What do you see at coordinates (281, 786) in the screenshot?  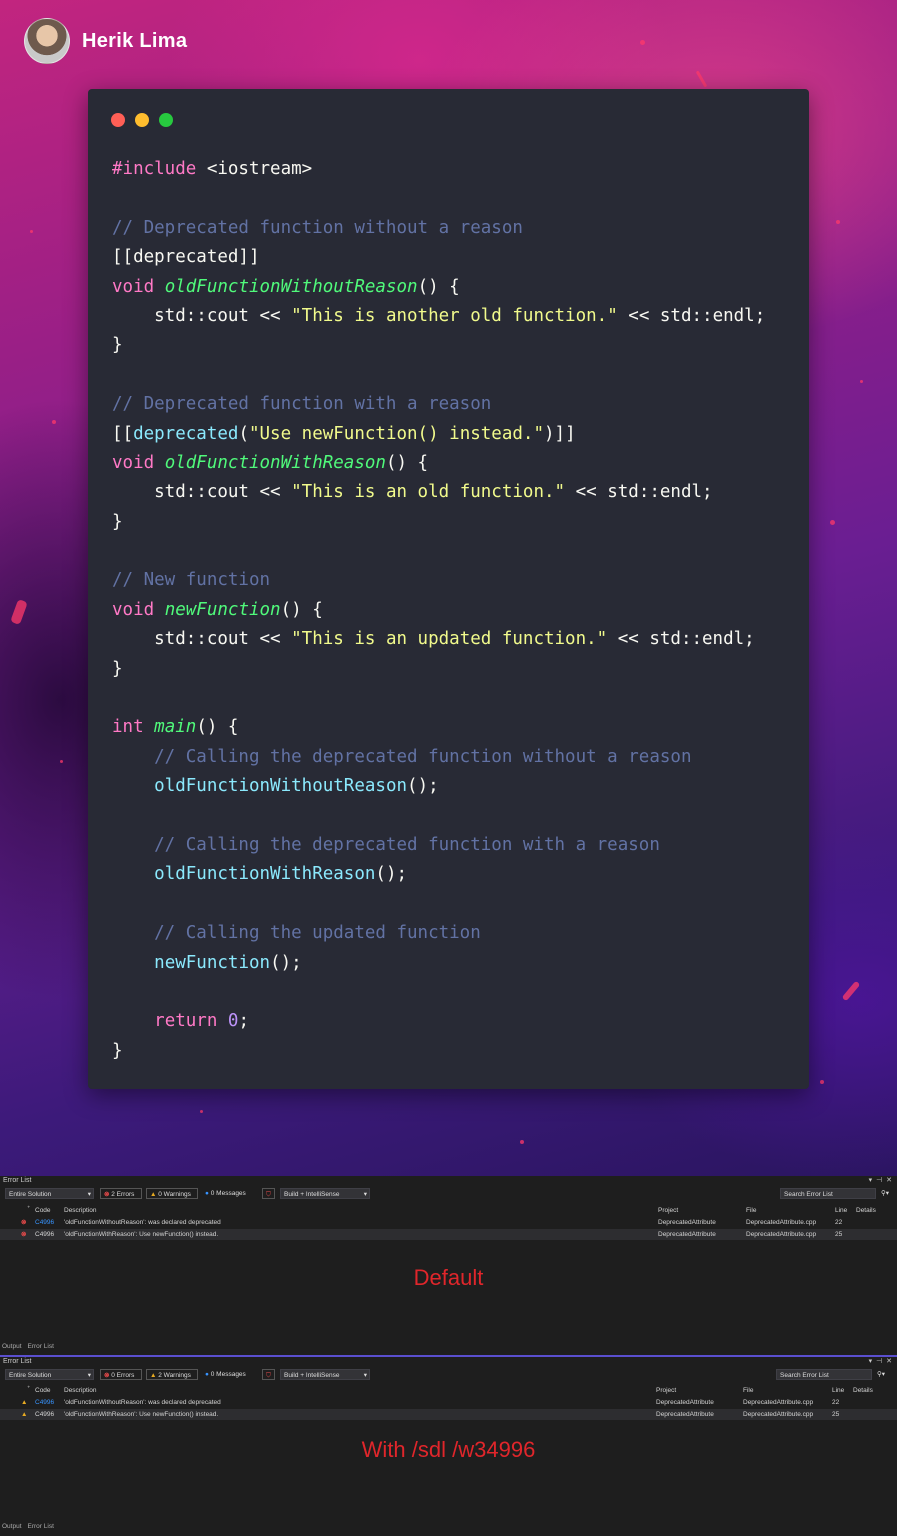 I see `code-token: oldFunctionWithoutReason` at bounding box center [281, 786].